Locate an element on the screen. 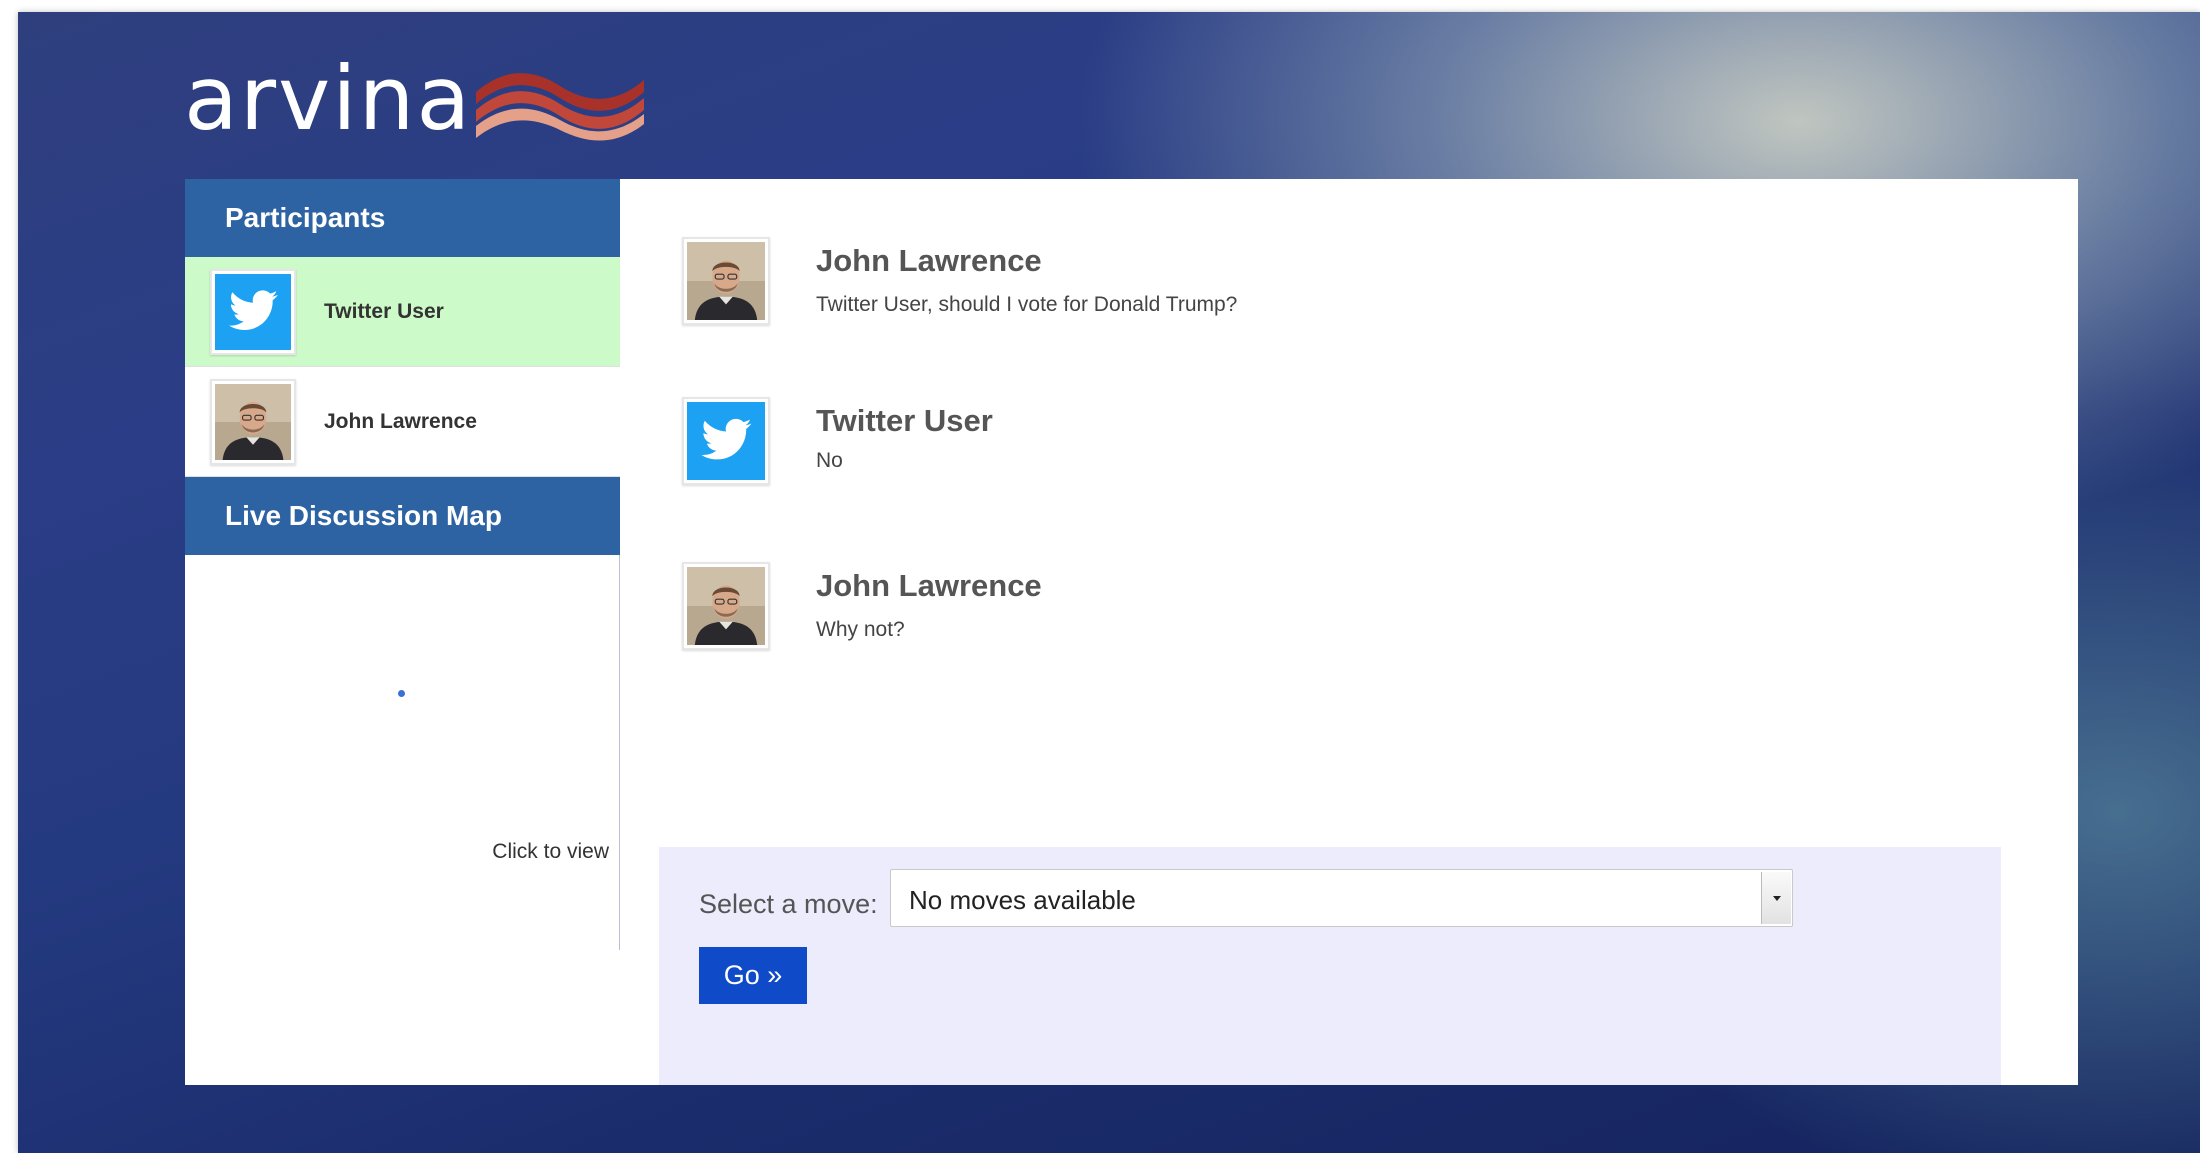  message-item: John Lawrence Why not? is located at coordinates (862, 606).